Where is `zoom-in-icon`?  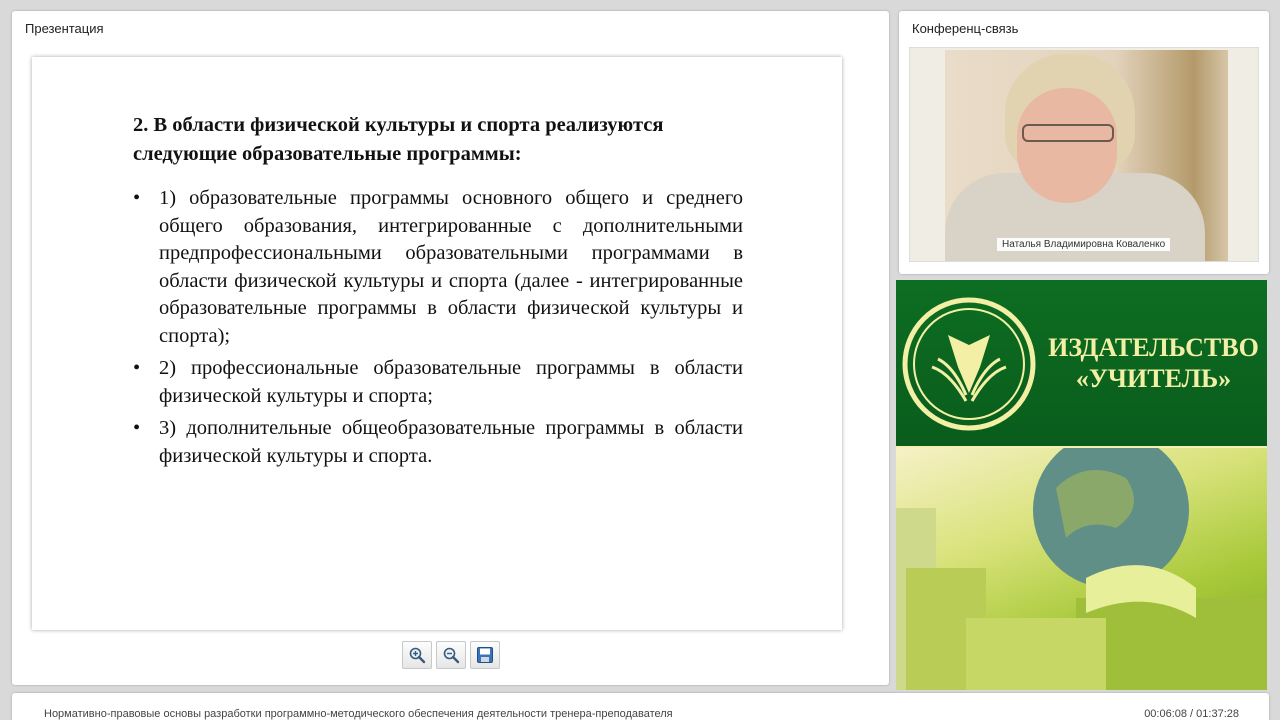 zoom-in-icon is located at coordinates (417, 655).